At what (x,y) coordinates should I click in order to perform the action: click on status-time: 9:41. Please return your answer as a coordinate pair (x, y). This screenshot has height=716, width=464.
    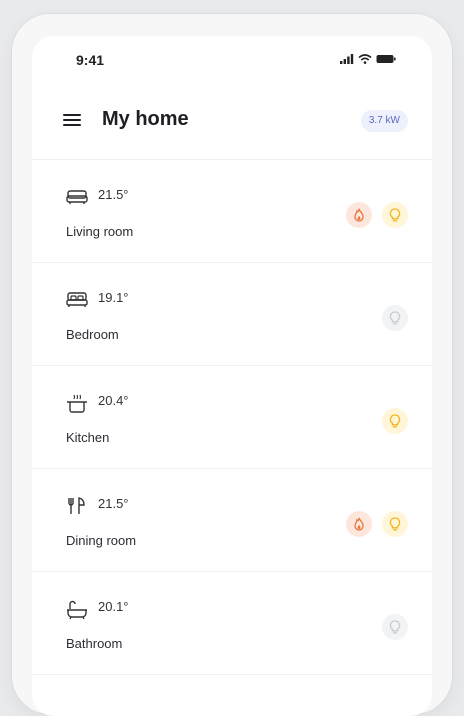
    Looking at the image, I should click on (90, 60).